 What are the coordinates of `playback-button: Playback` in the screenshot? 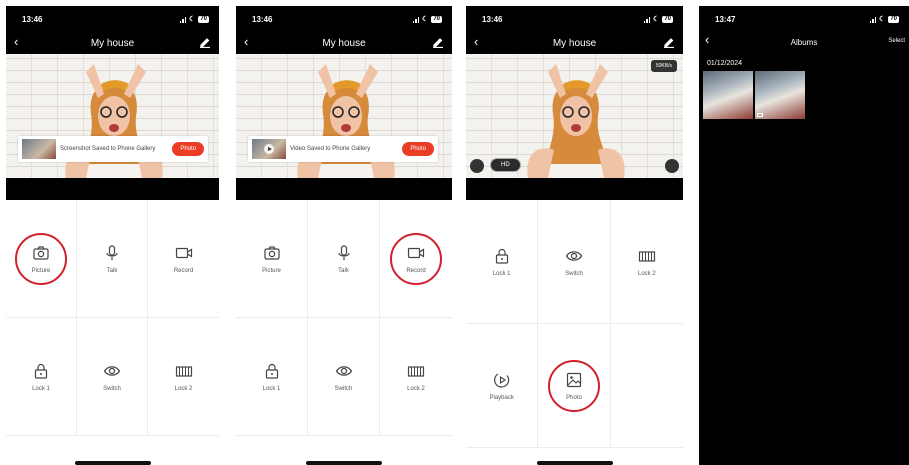 It's located at (502, 386).